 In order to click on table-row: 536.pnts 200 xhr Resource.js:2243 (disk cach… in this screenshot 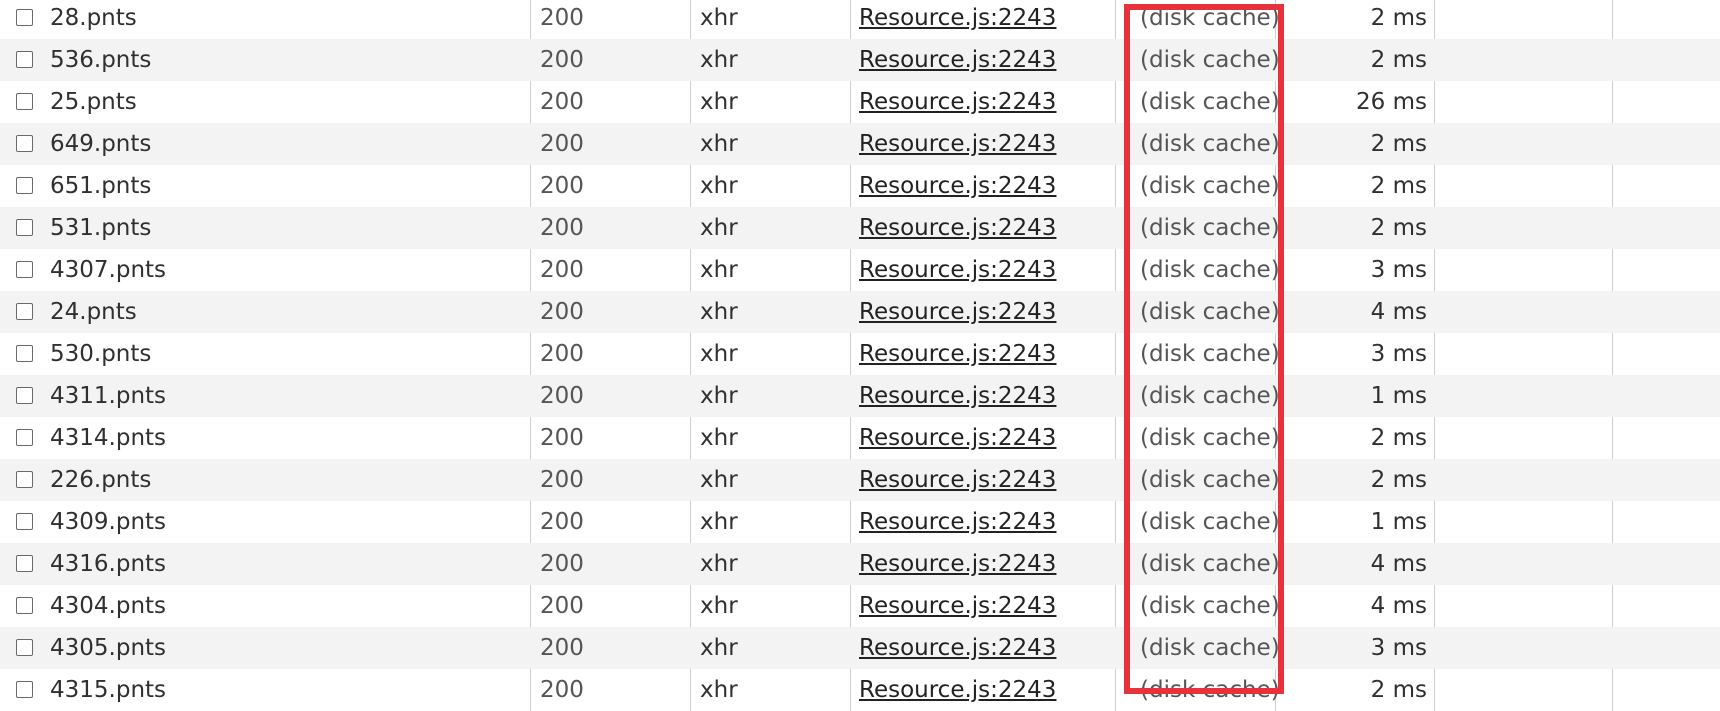, I will do `click(860, 60)`.